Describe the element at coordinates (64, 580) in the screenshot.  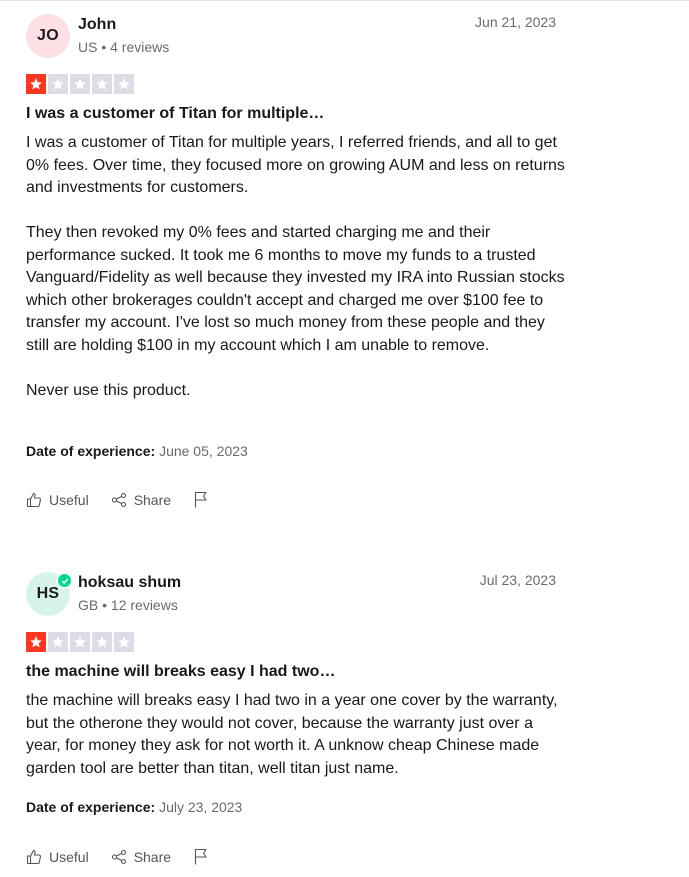
I see `verified-check-icon` at that location.